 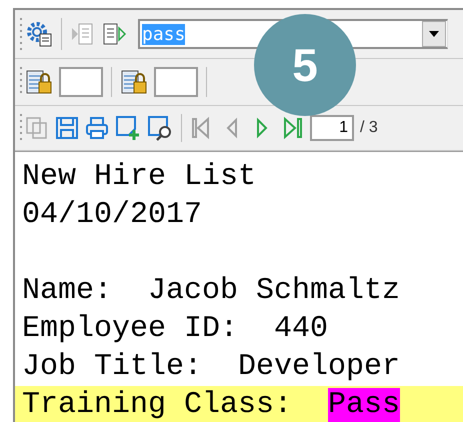 I want to click on search-text: pass, so click(x=164, y=34).